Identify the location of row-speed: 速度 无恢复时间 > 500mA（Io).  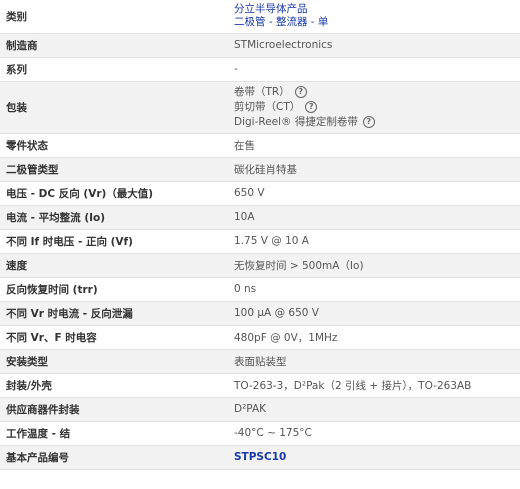
(260, 265).